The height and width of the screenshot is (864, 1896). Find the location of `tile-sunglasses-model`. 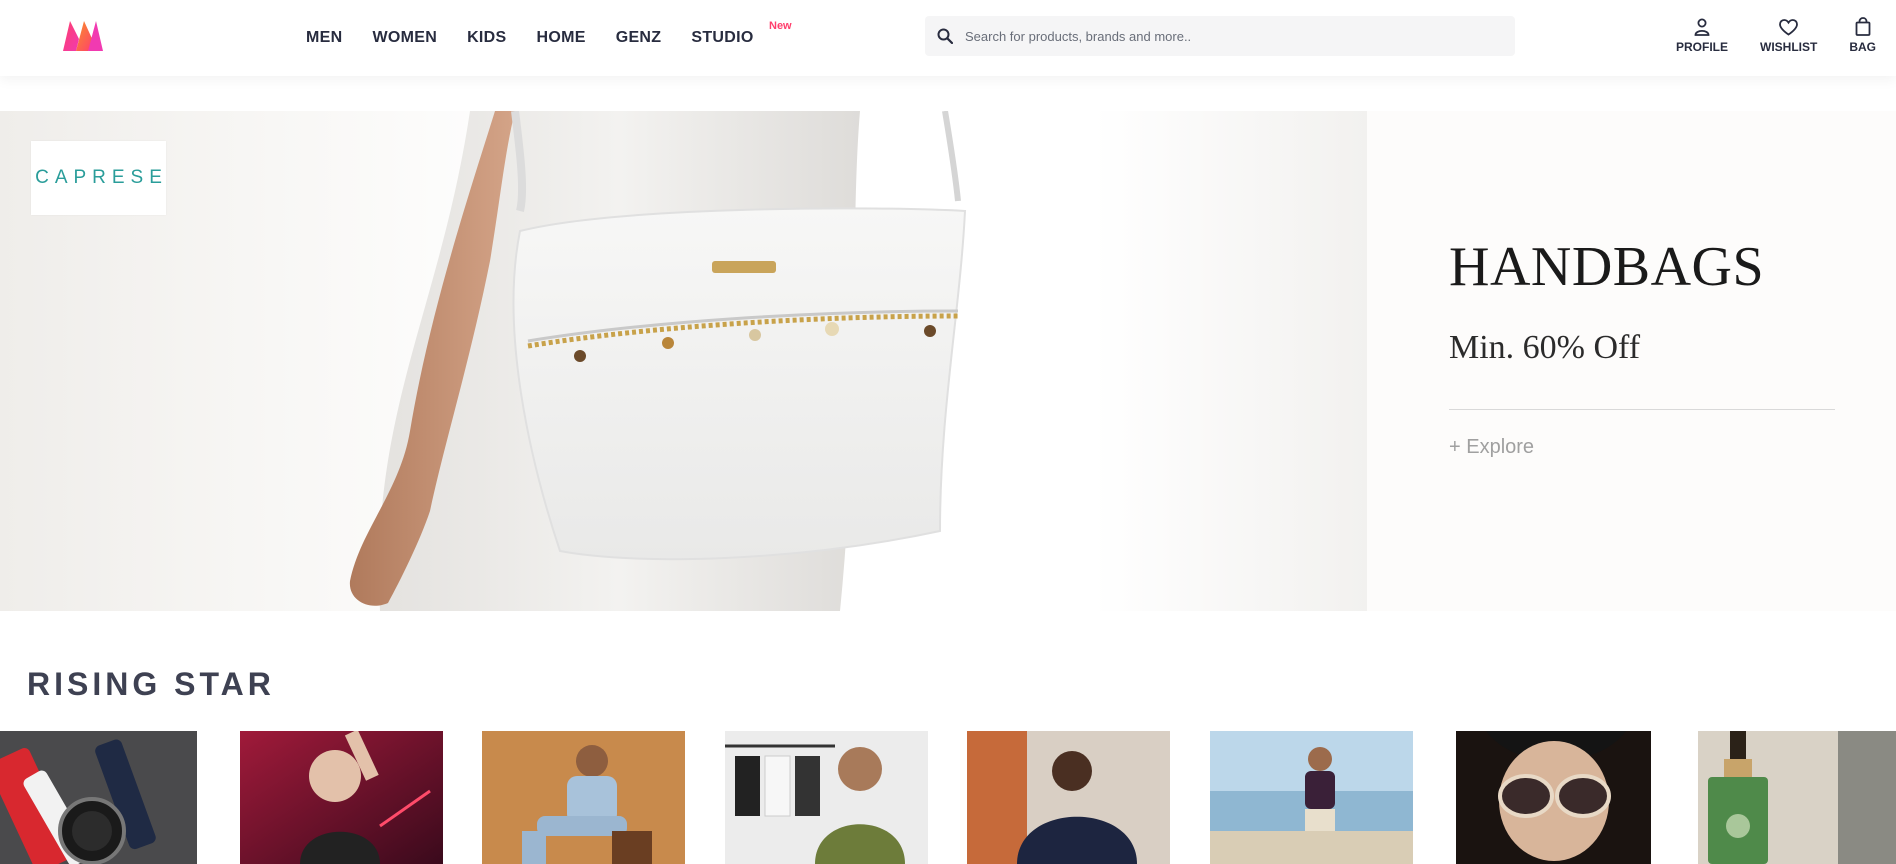

tile-sunglasses-model is located at coordinates (1553, 797).